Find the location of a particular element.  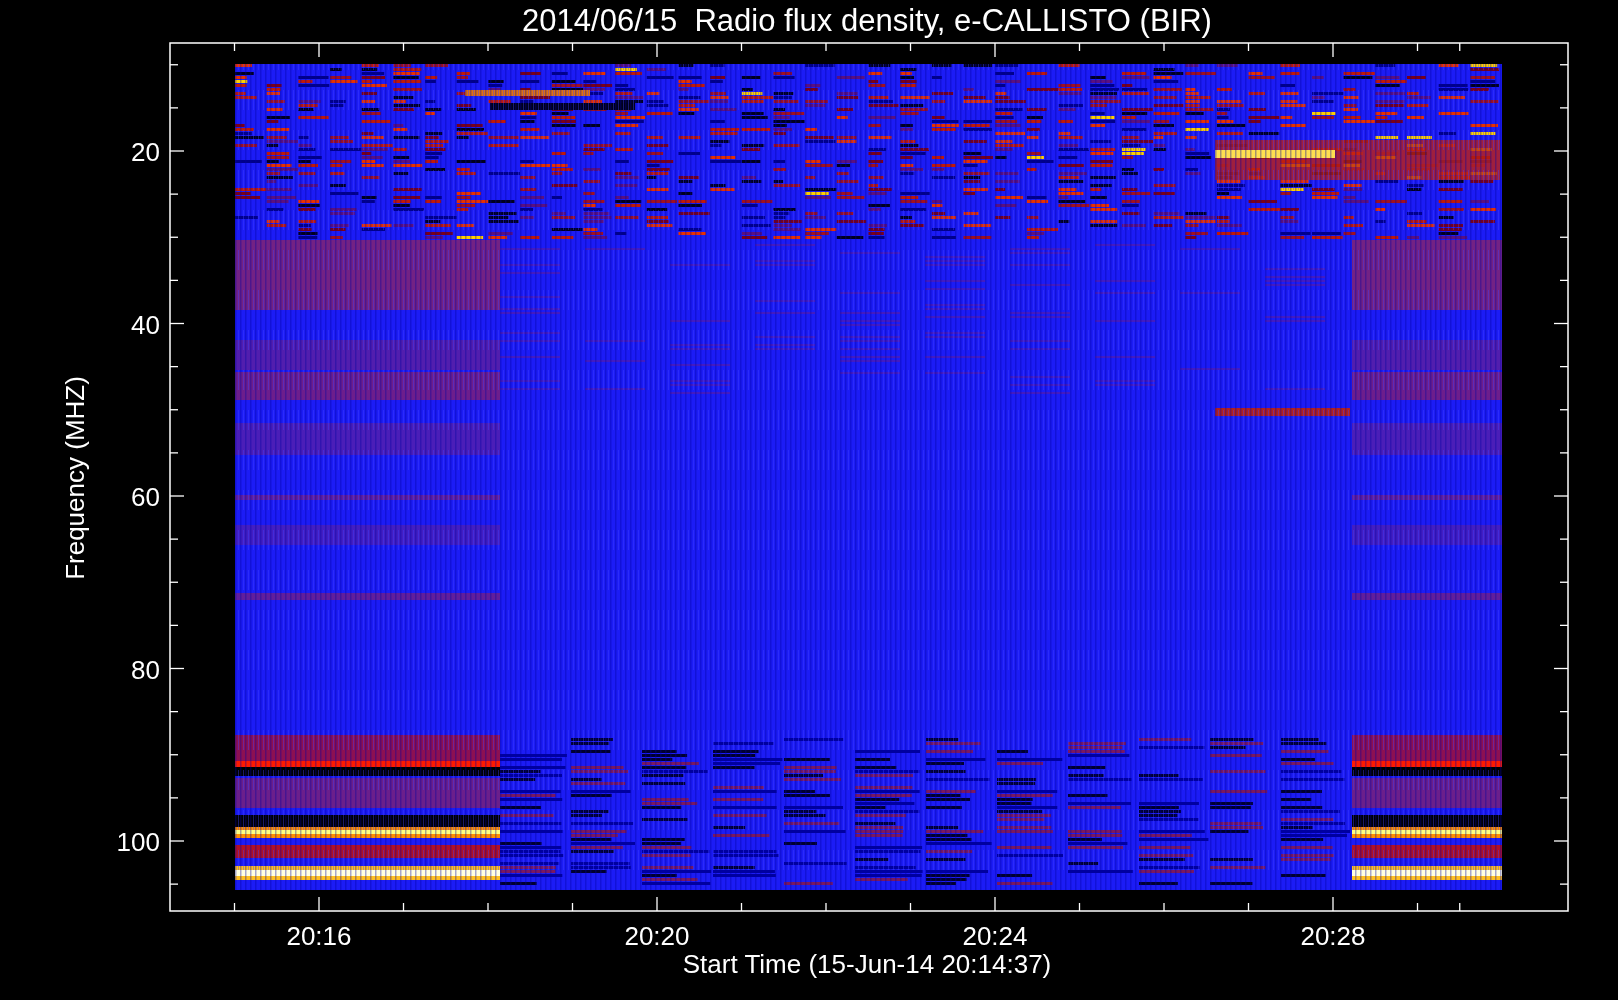

tick-label: 20:20 is located at coordinates (657, 936).